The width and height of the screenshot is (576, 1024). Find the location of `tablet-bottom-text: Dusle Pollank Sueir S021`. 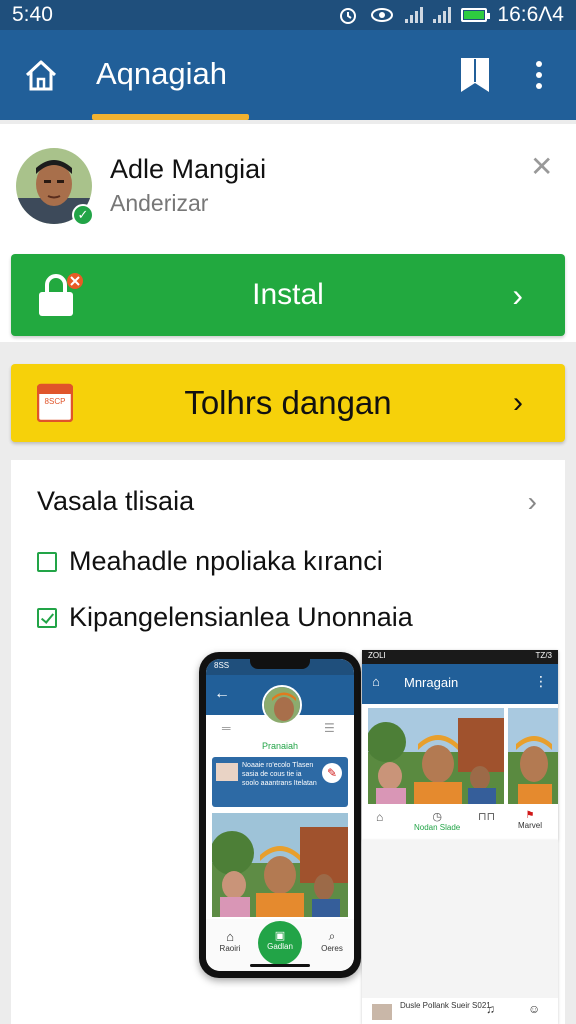

tablet-bottom-text: Dusle Pollank Sueir S021 is located at coordinates (445, 1005).